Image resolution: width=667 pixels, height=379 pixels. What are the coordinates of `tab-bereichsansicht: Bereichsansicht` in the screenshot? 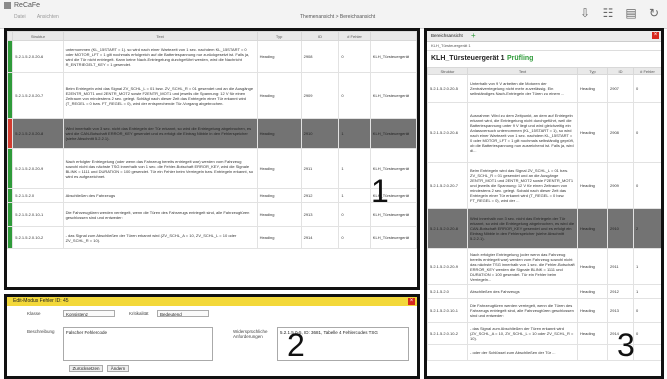 It's located at (447, 35).